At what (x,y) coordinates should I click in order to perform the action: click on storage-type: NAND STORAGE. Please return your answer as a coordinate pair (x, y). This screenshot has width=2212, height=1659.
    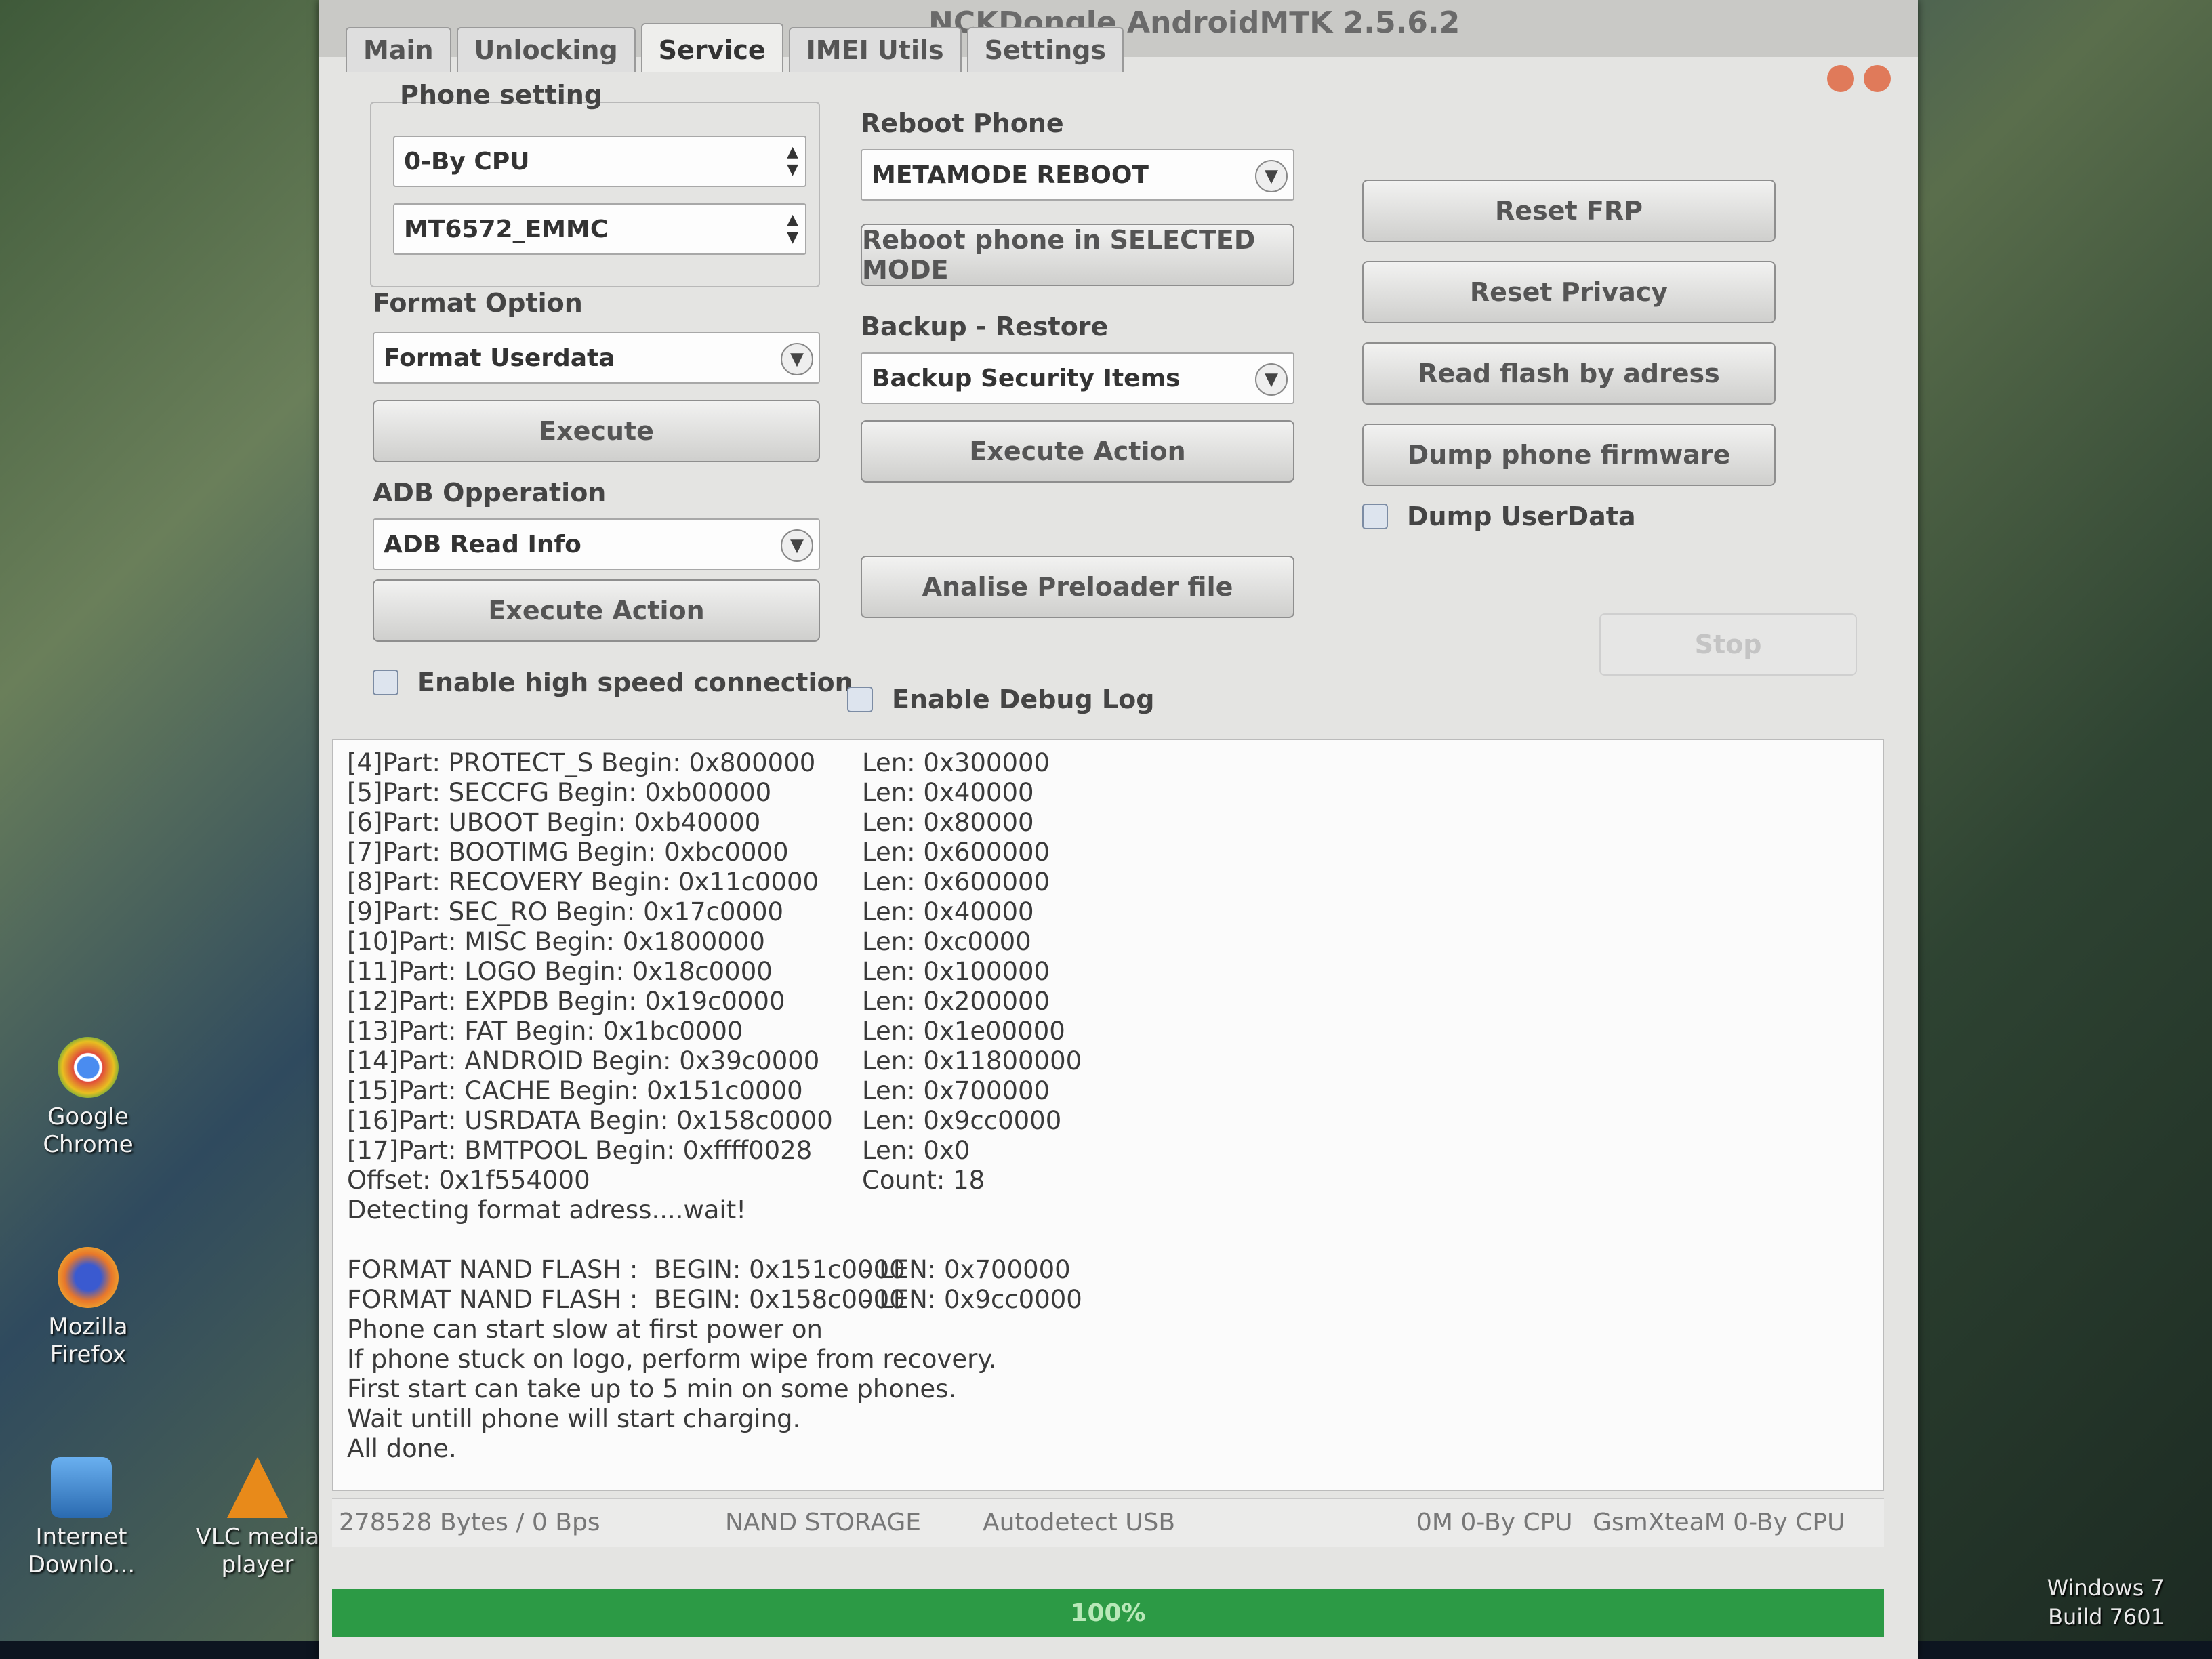
    Looking at the image, I should click on (823, 1522).